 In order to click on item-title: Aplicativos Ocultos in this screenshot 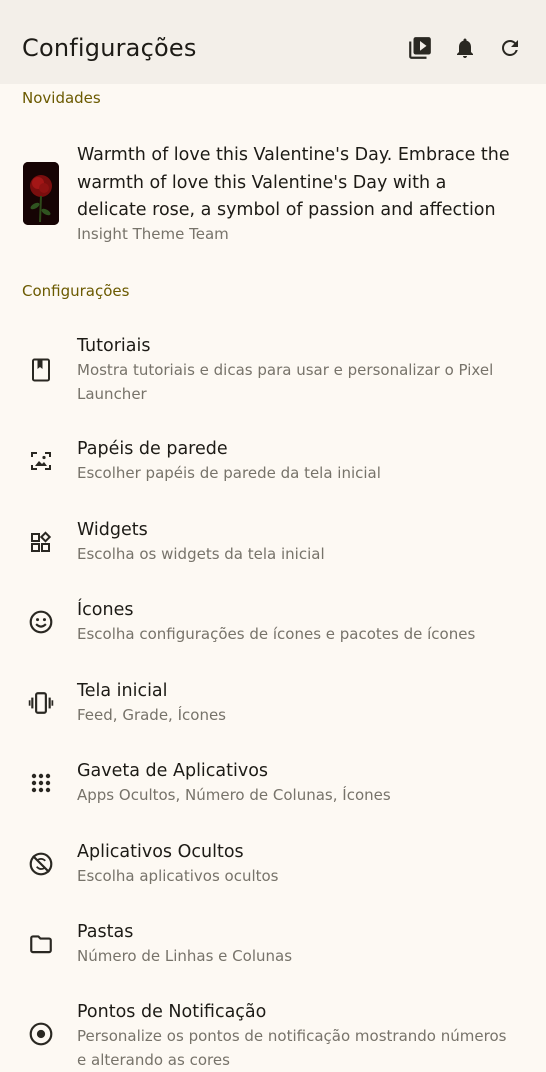, I will do `click(160, 852)`.